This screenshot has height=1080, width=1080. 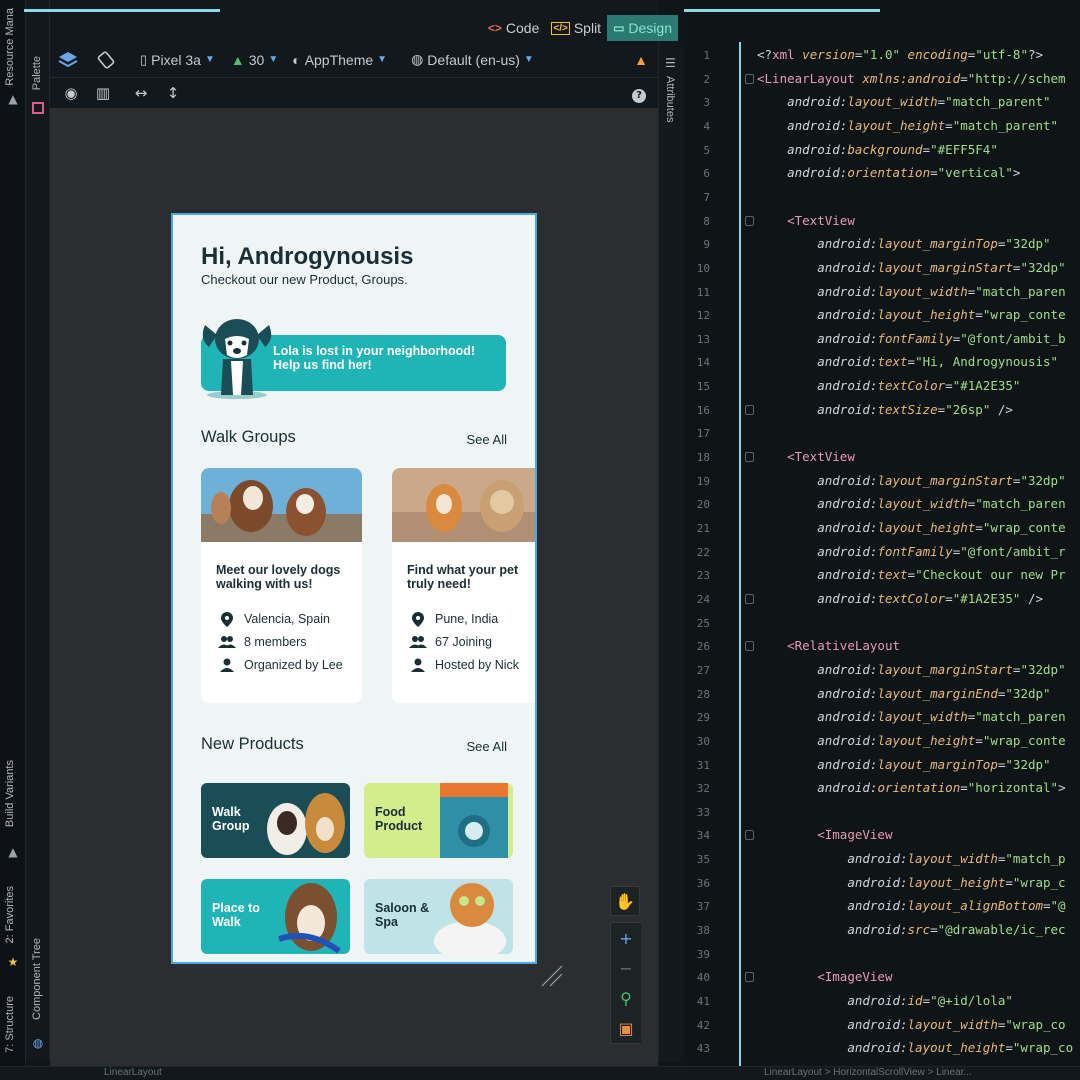 What do you see at coordinates (626, 1028) in the screenshot?
I see `zoom-actual-size-button: ▣` at bounding box center [626, 1028].